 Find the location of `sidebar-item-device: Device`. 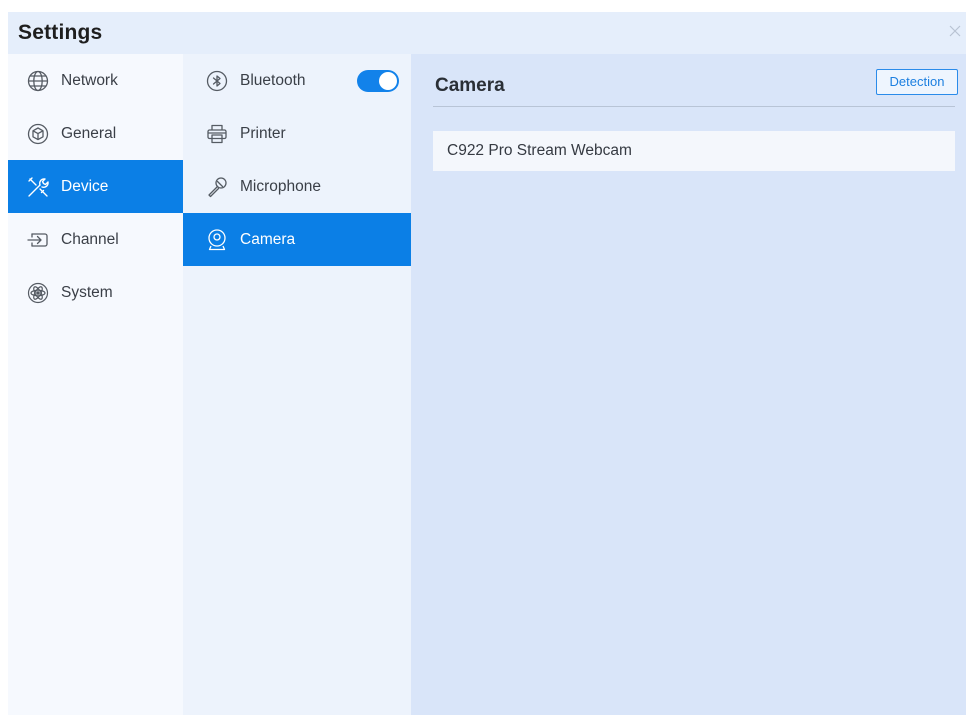

sidebar-item-device: Device is located at coordinates (95, 186).